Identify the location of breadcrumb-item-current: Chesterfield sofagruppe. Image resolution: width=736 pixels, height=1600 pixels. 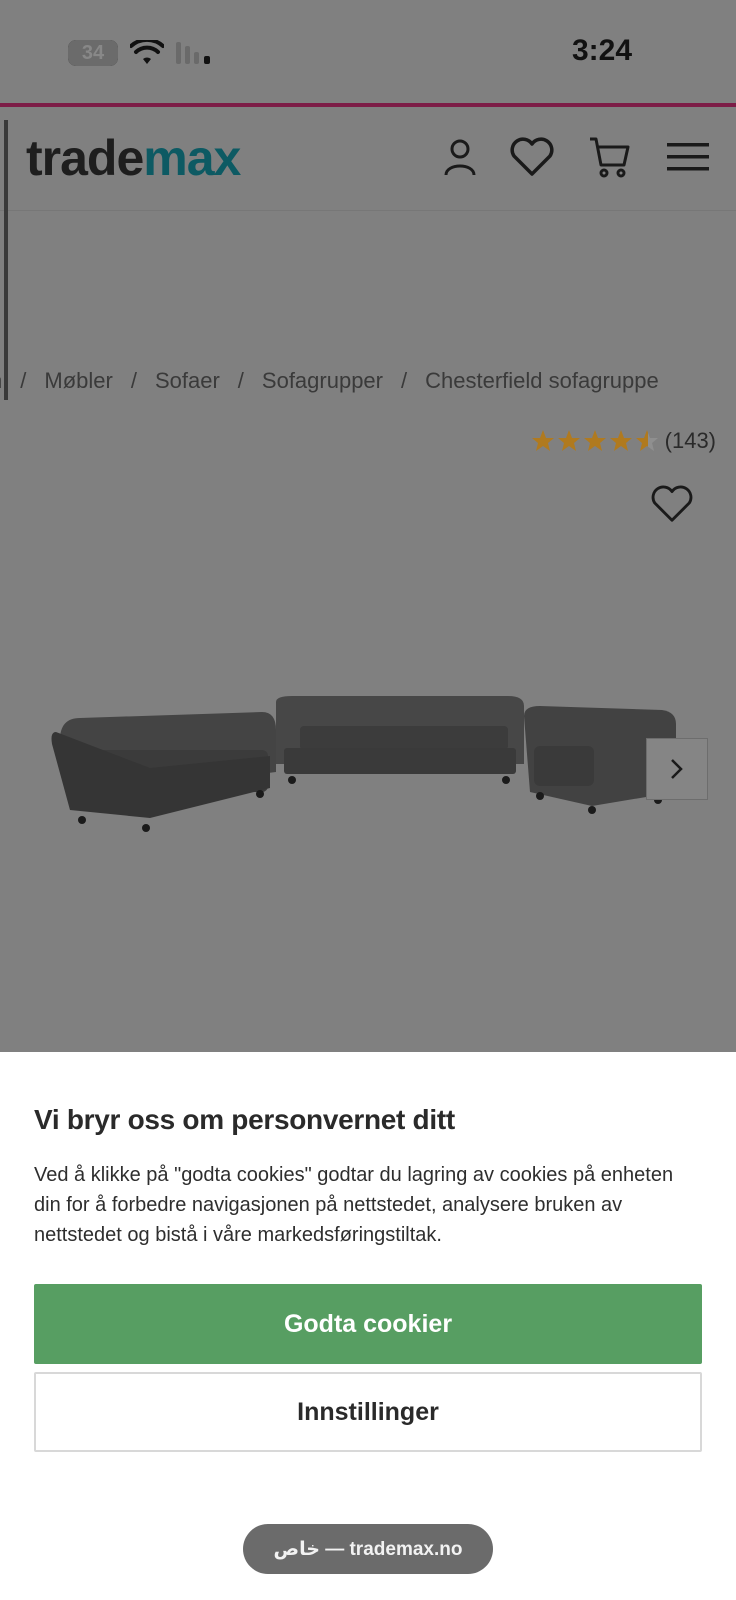
(542, 380).